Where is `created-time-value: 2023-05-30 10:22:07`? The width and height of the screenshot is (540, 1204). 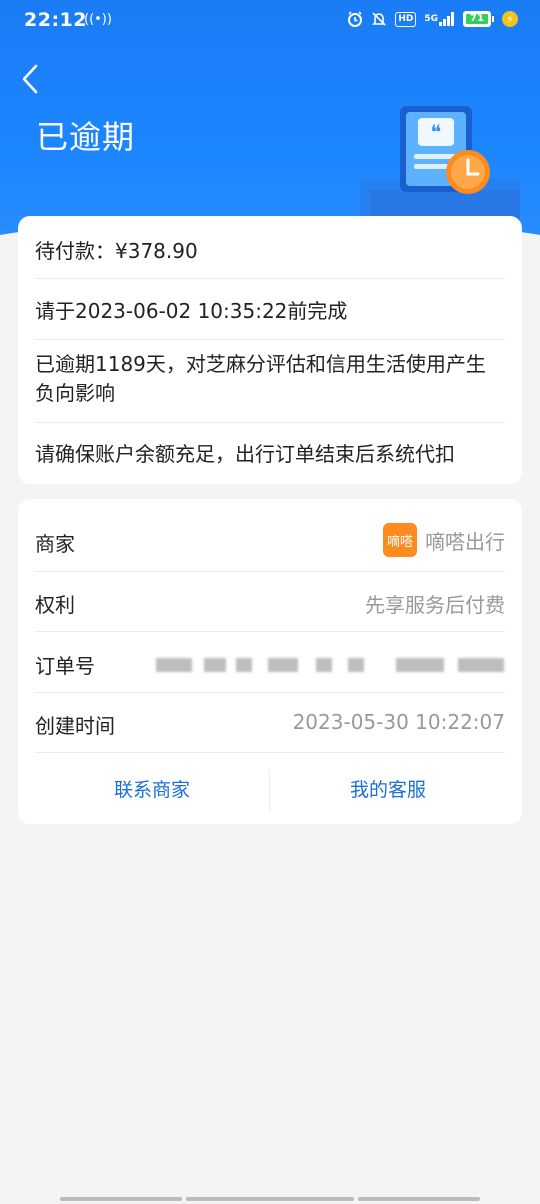
created-time-value: 2023-05-30 10:22:07 is located at coordinates (398, 722).